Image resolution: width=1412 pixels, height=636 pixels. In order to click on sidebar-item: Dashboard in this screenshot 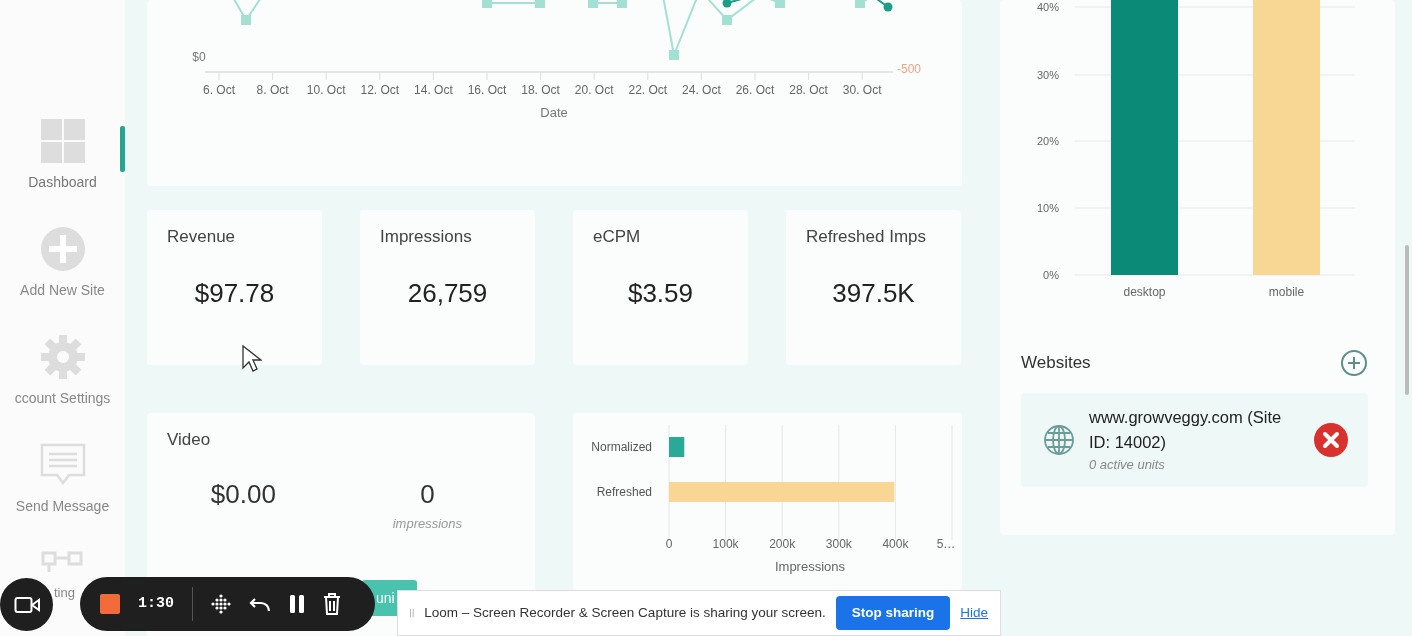, I will do `click(62, 182)`.